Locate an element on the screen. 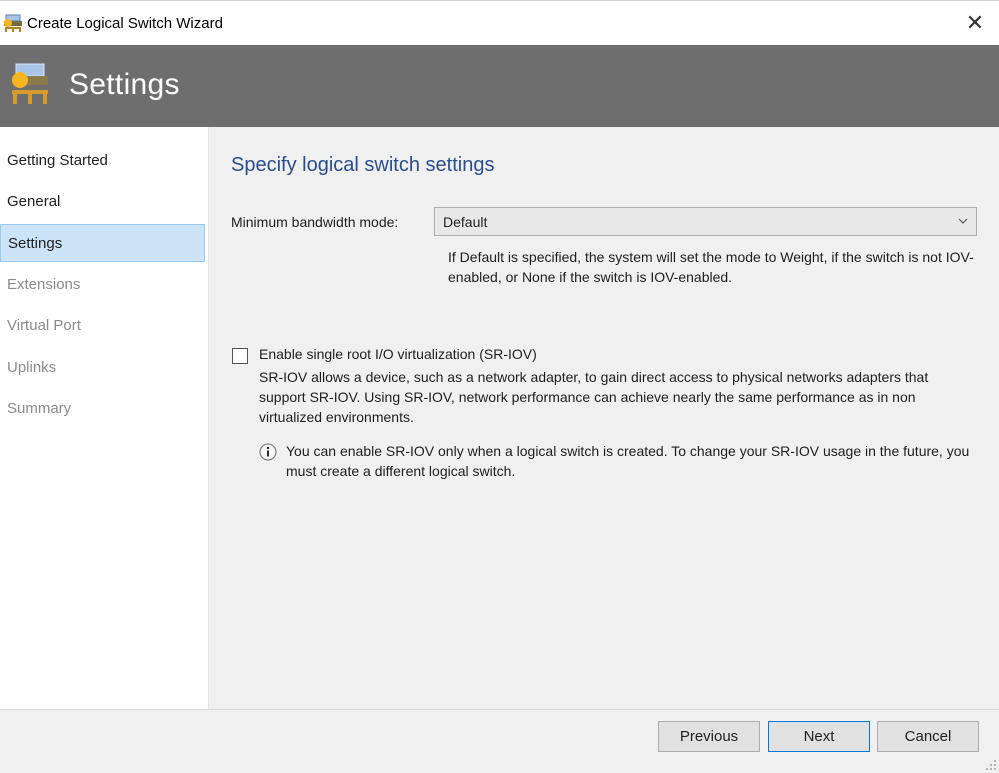 The image size is (999, 773). page-title: Settings is located at coordinates (124, 84).